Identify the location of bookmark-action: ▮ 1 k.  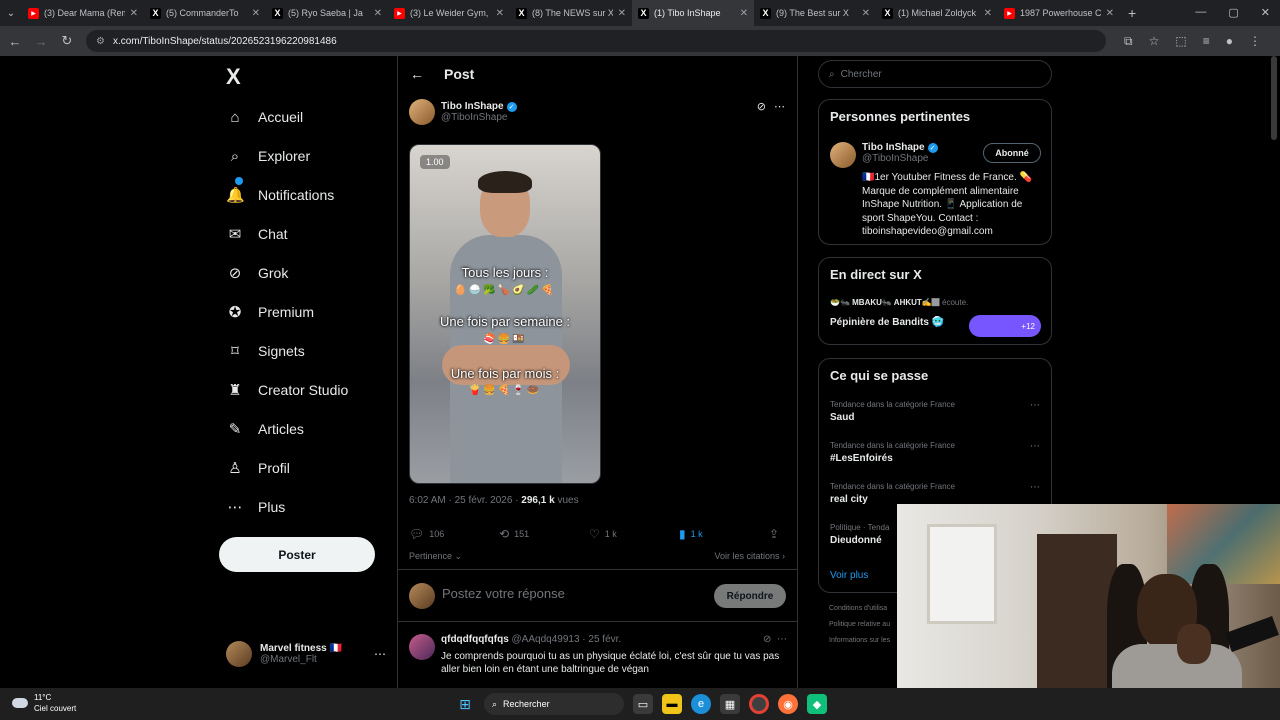
(724, 534).